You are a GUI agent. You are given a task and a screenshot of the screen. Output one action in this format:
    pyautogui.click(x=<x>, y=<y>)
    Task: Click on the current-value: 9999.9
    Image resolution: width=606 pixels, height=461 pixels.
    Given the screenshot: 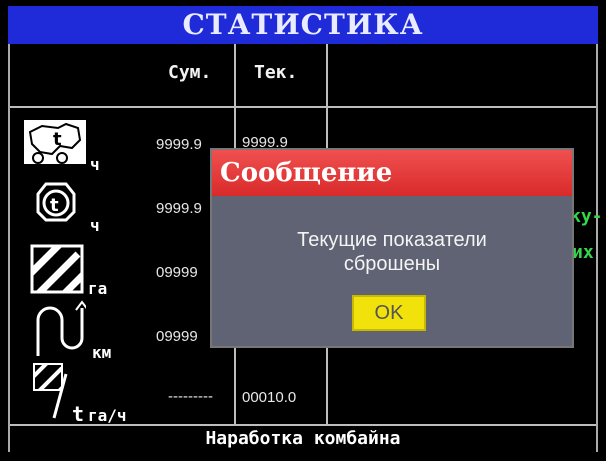 What is the action you would take?
    pyautogui.click(x=265, y=142)
    